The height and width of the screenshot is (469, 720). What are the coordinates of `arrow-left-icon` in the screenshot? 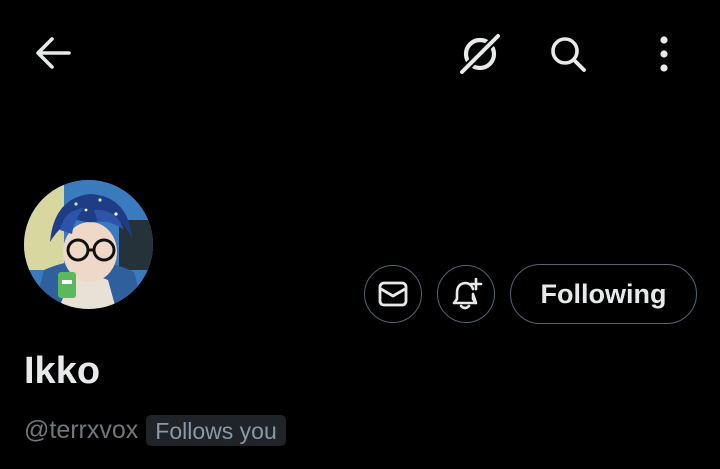 It's located at (53, 53).